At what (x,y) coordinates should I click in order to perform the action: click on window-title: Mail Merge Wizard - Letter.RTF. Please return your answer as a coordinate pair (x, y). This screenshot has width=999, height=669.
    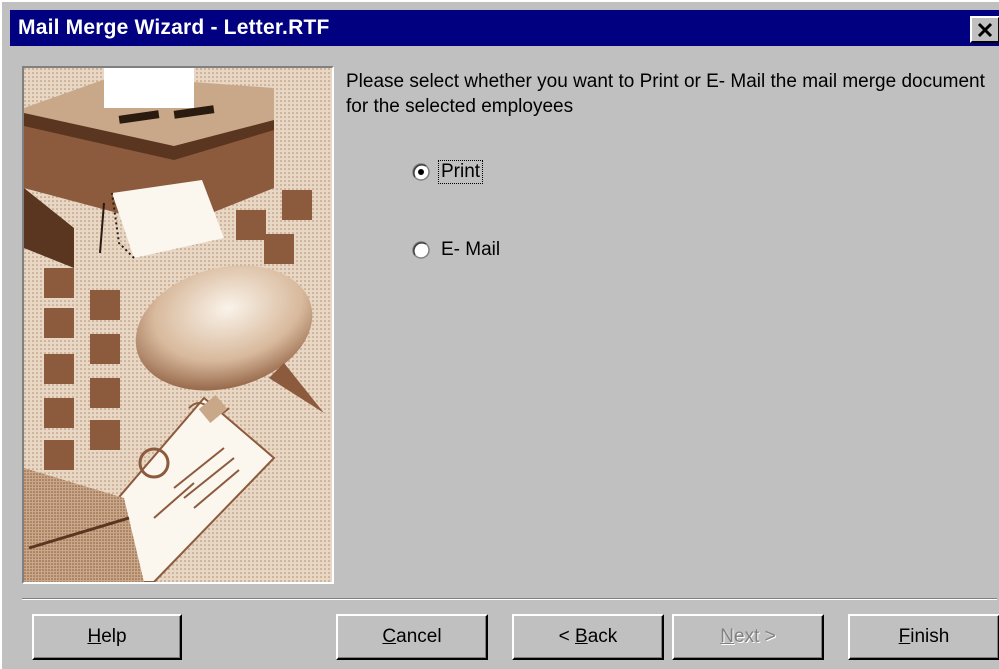
    Looking at the image, I should click on (174, 27).